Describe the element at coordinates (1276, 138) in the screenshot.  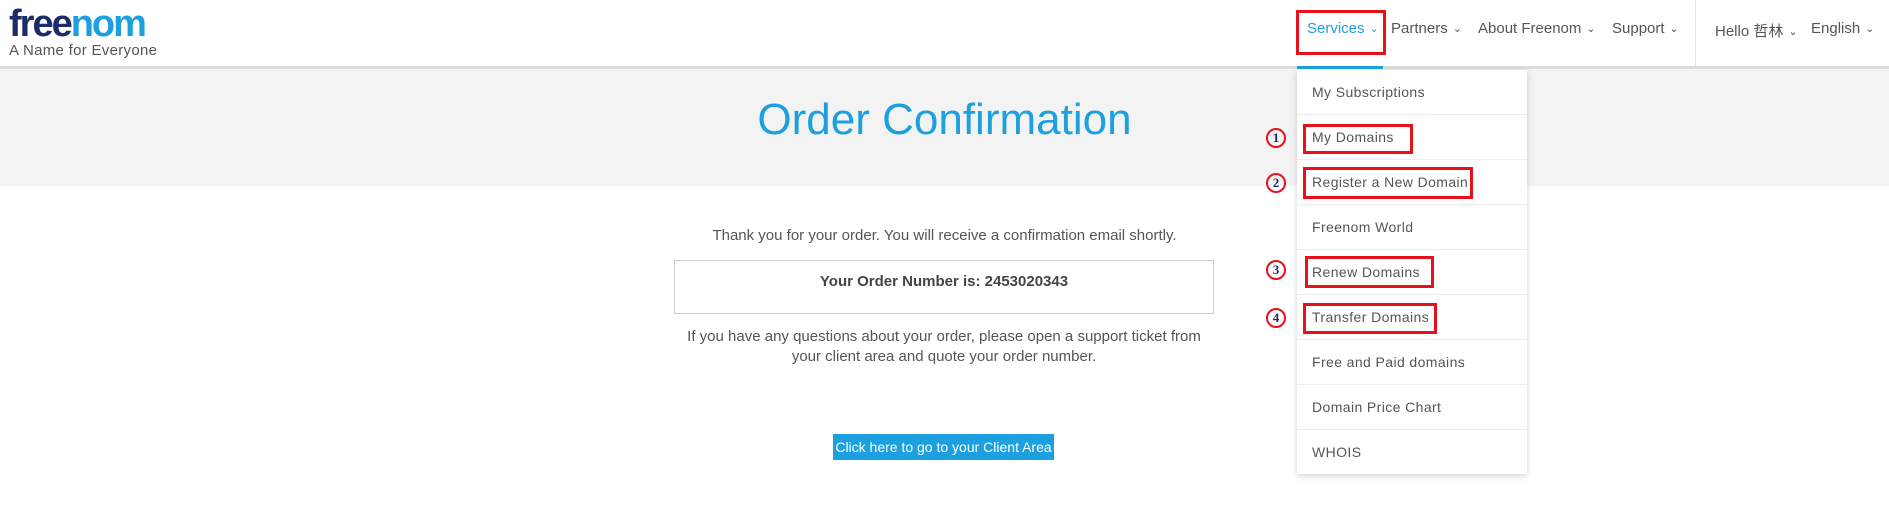
I see `step-marker-1: 1` at that location.